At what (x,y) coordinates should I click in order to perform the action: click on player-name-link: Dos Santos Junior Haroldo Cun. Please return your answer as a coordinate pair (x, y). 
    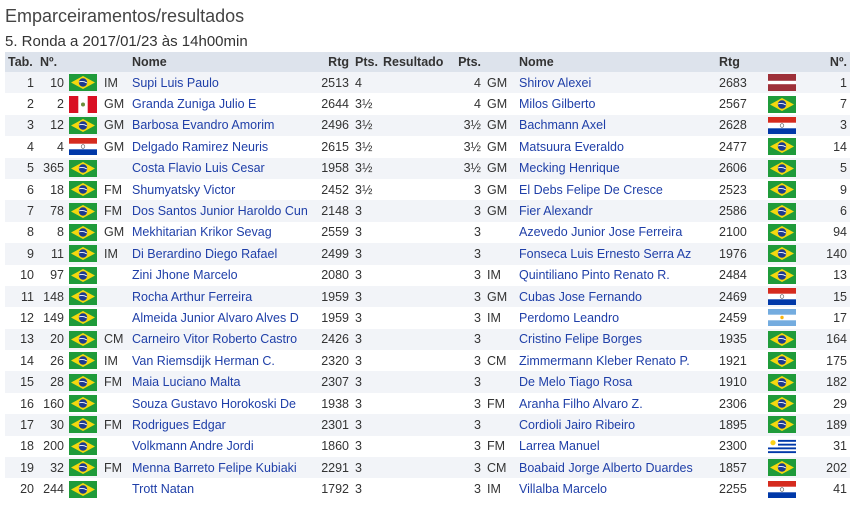
    Looking at the image, I should click on (220, 211).